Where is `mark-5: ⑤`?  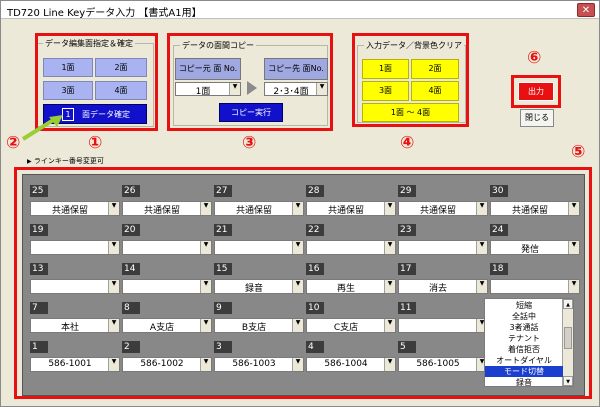 mark-5: ⑤ is located at coordinates (578, 152).